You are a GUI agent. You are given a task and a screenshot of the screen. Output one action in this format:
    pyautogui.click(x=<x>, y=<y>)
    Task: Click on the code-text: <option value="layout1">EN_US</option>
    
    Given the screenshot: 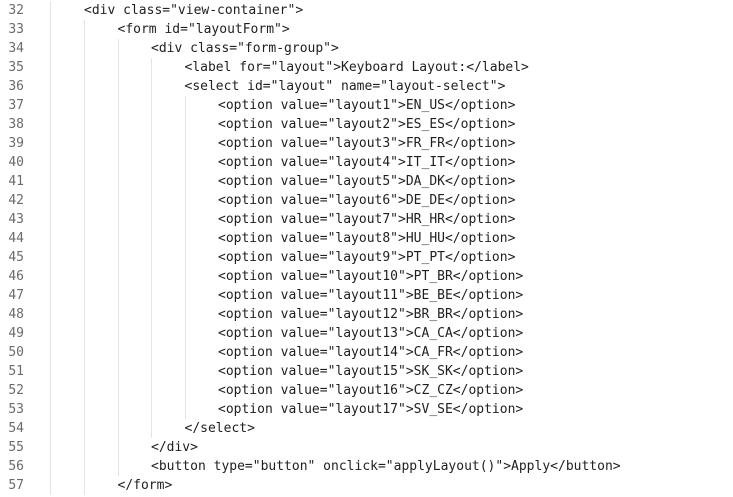 What is the action you would take?
    pyautogui.click(x=367, y=105)
    